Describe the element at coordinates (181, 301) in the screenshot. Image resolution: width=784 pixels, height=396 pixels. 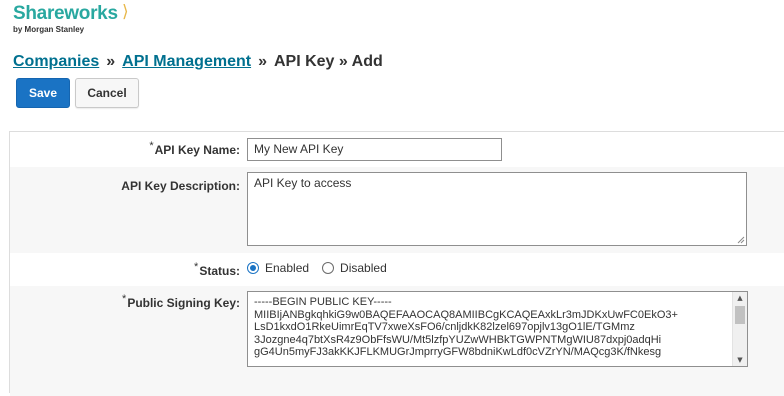
I see `public-signing-key-label: *Public Signing Key:` at that location.